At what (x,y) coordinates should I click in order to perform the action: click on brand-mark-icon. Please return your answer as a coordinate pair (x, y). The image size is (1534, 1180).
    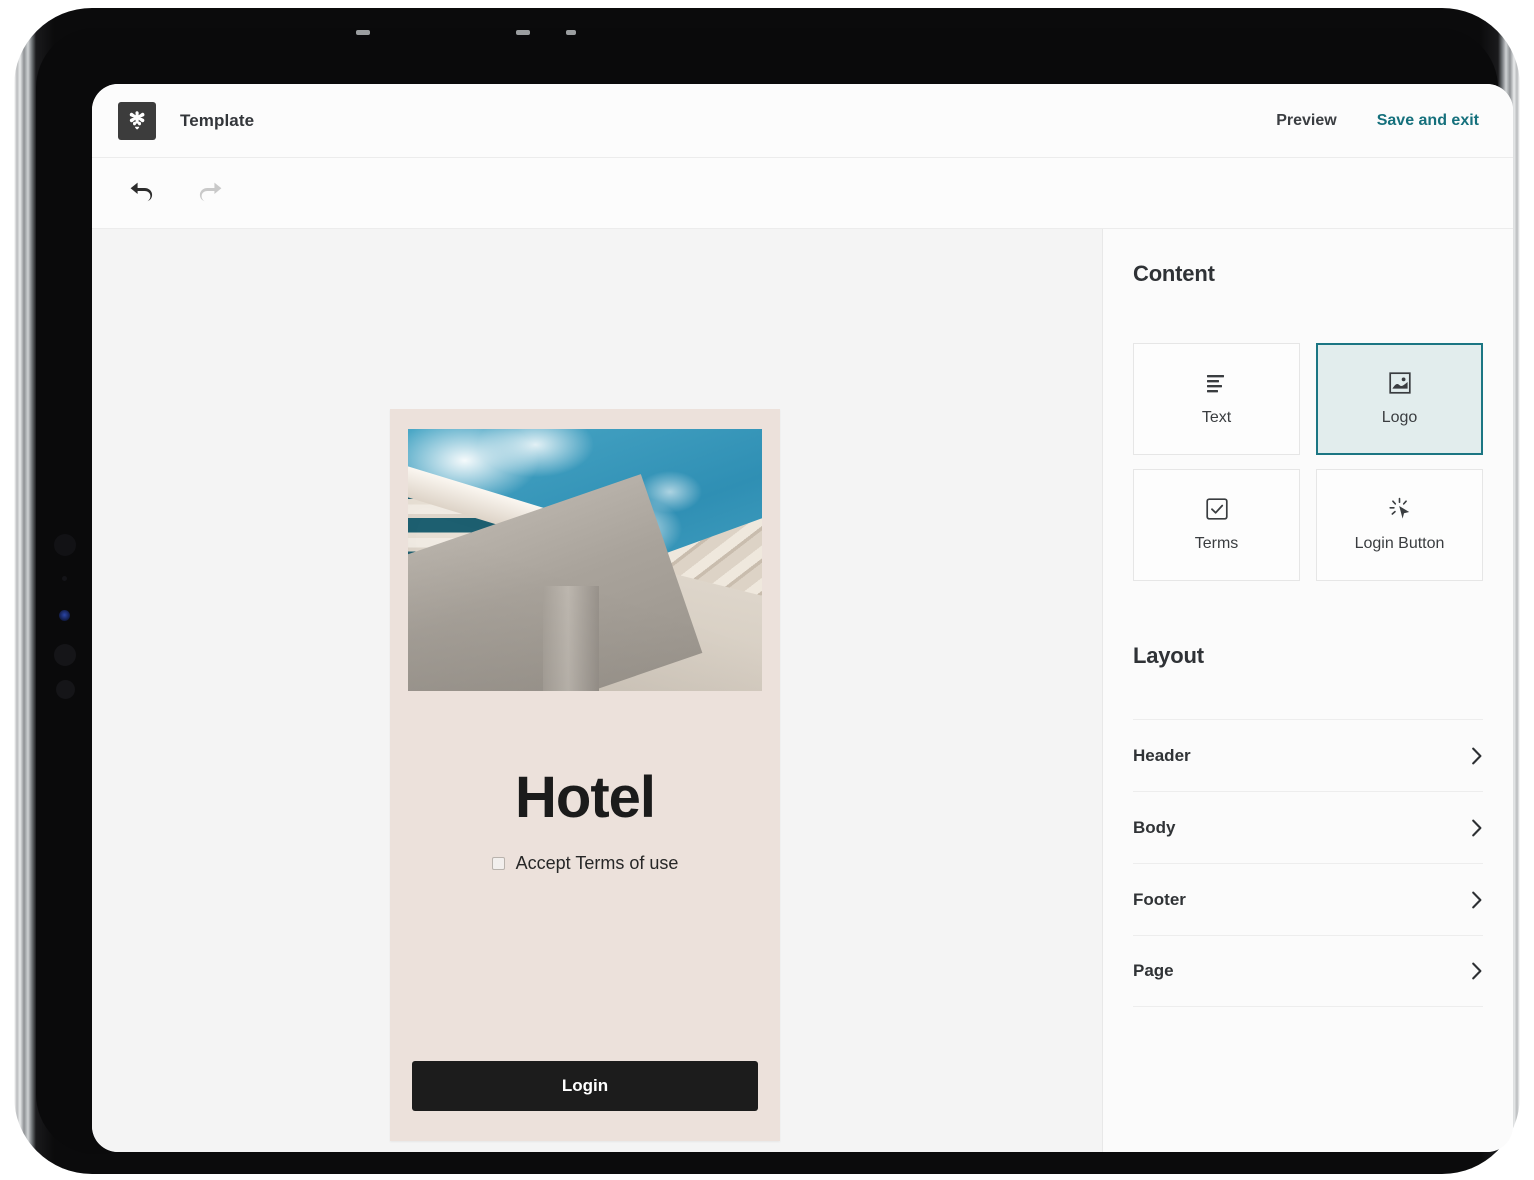
    Looking at the image, I should click on (137, 120).